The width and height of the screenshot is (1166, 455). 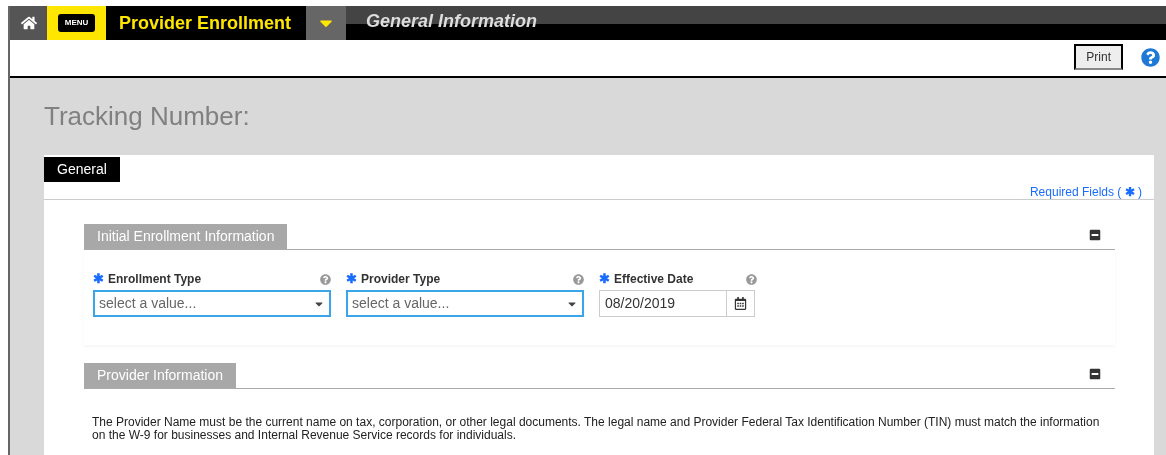 What do you see at coordinates (401, 279) in the screenshot?
I see `field-label: Provider Type` at bounding box center [401, 279].